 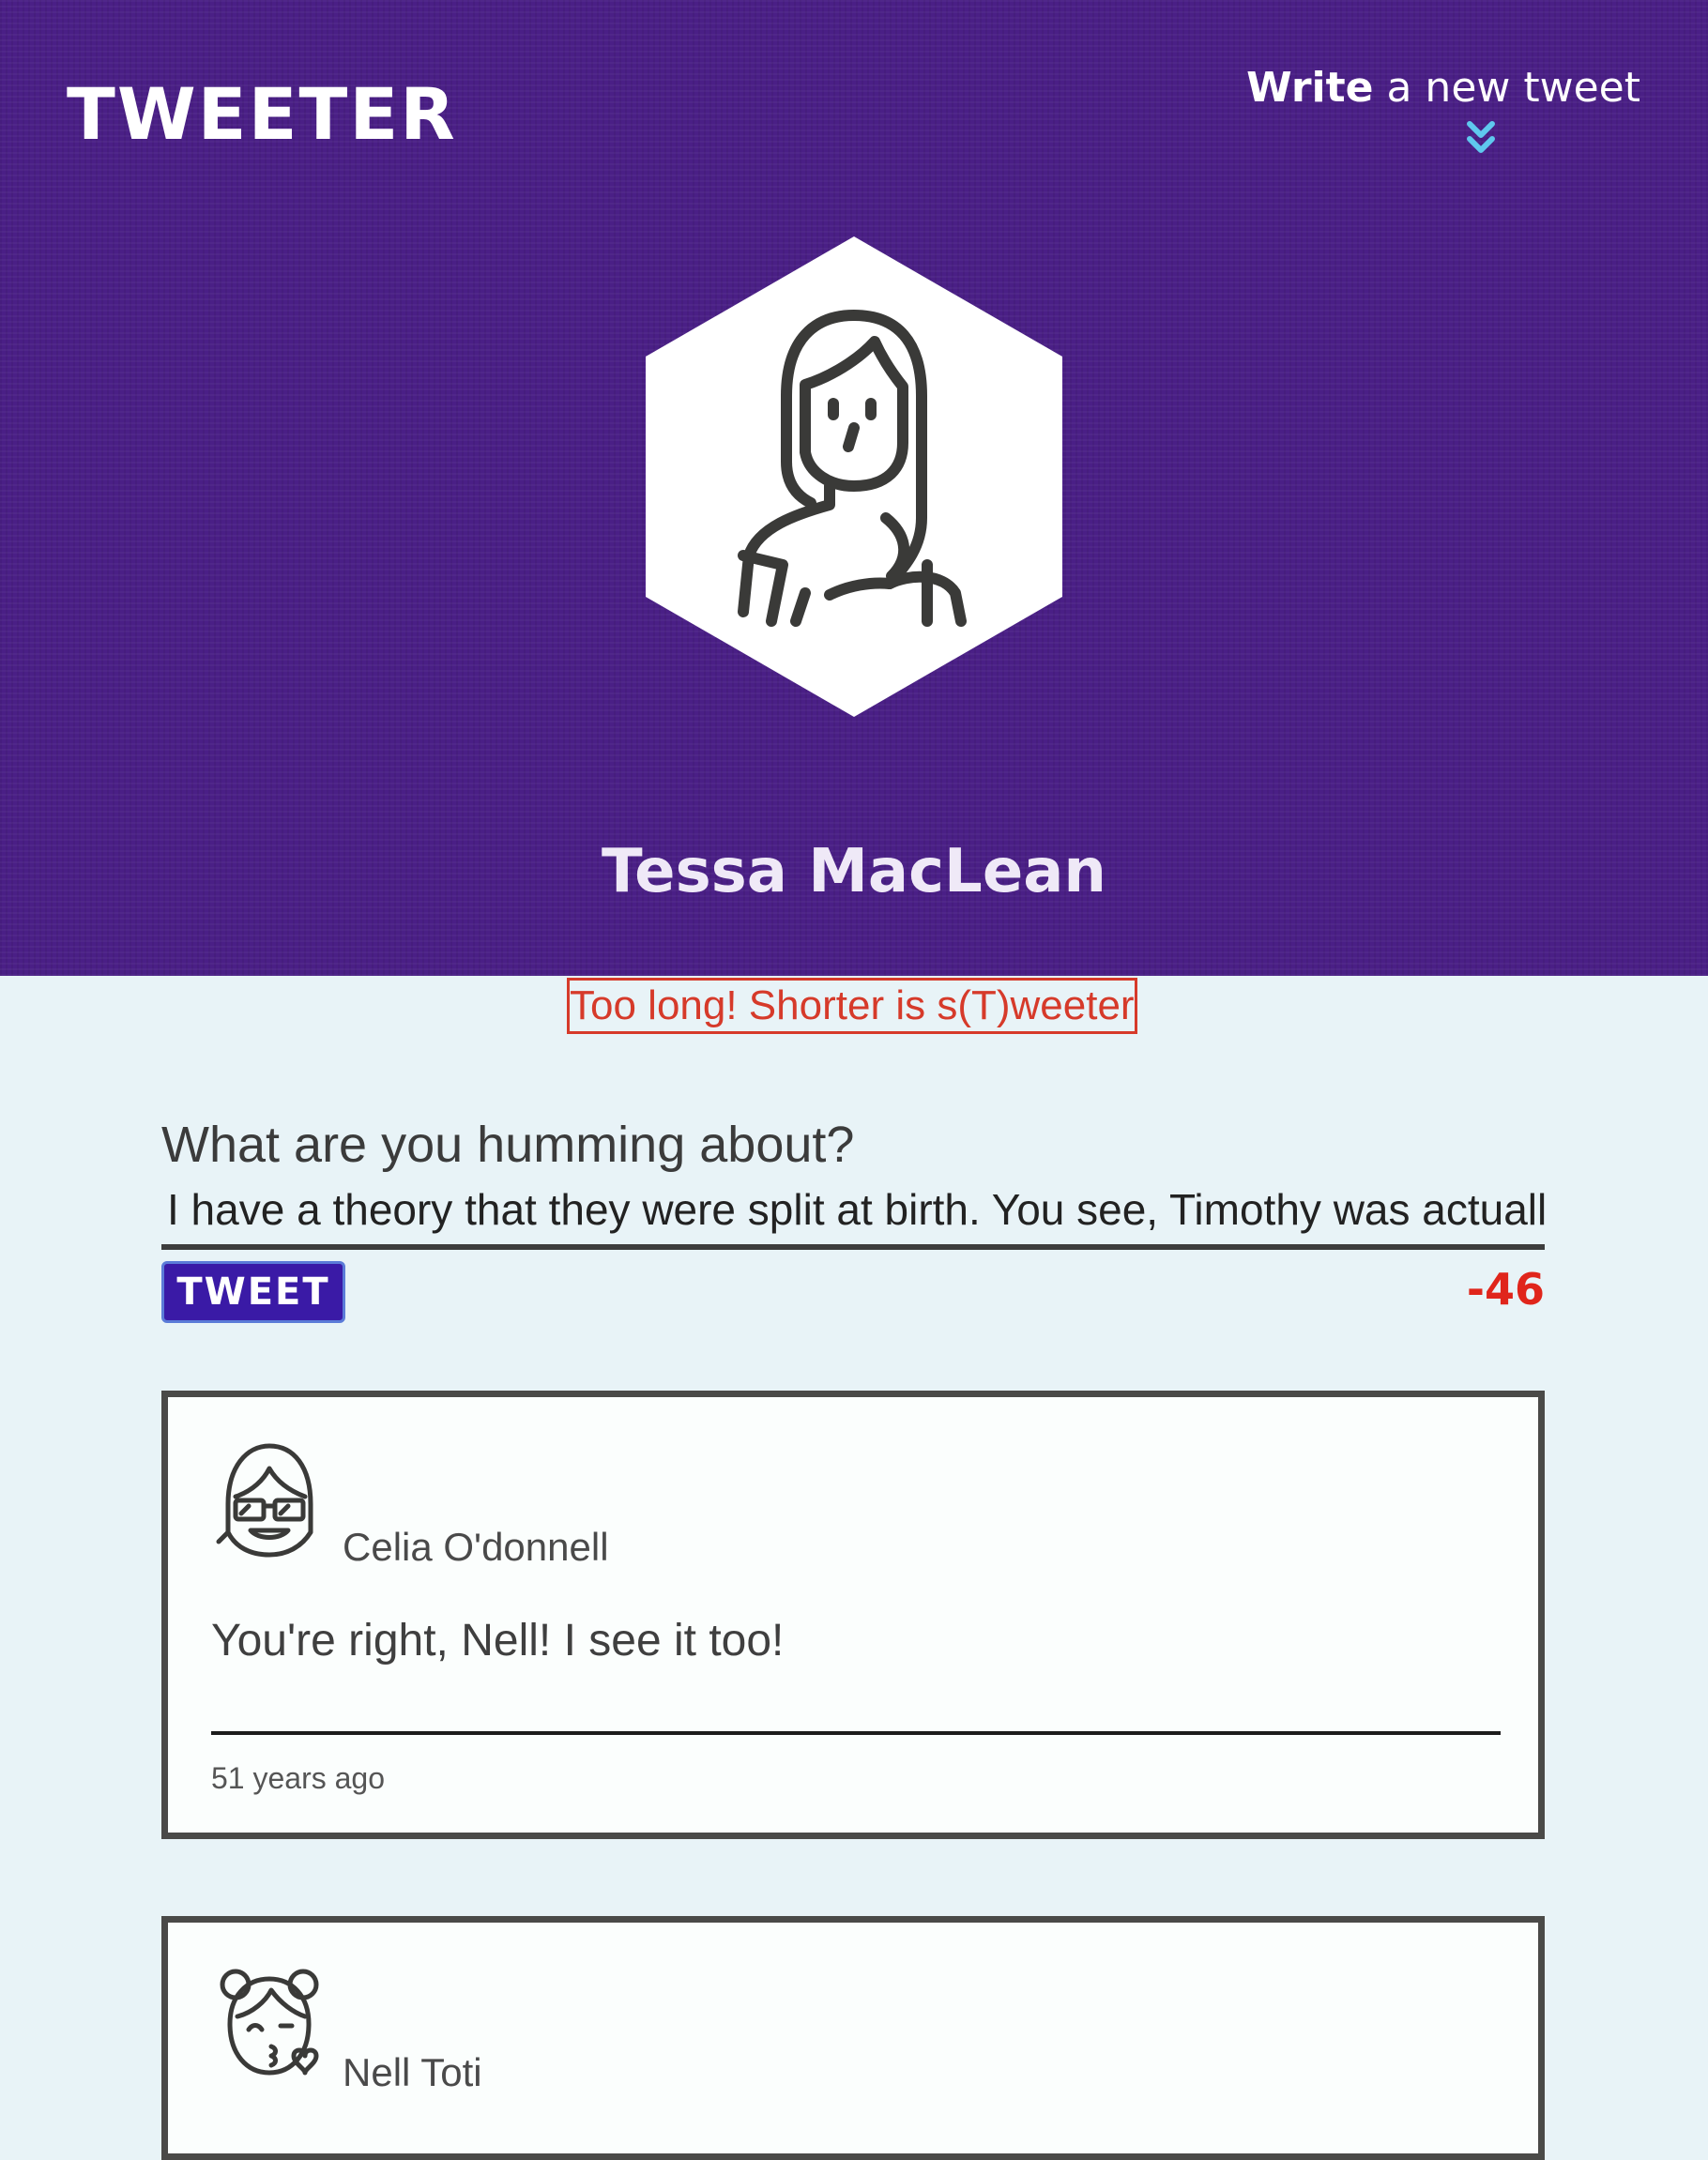 What do you see at coordinates (853, 1300) in the screenshot?
I see `composer-actions: TWEET -46` at bounding box center [853, 1300].